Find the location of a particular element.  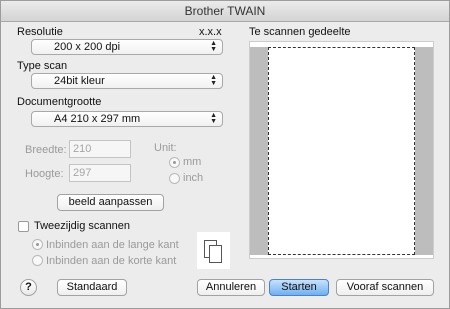

preview-label: Te scannen gedeelte is located at coordinates (300, 32).